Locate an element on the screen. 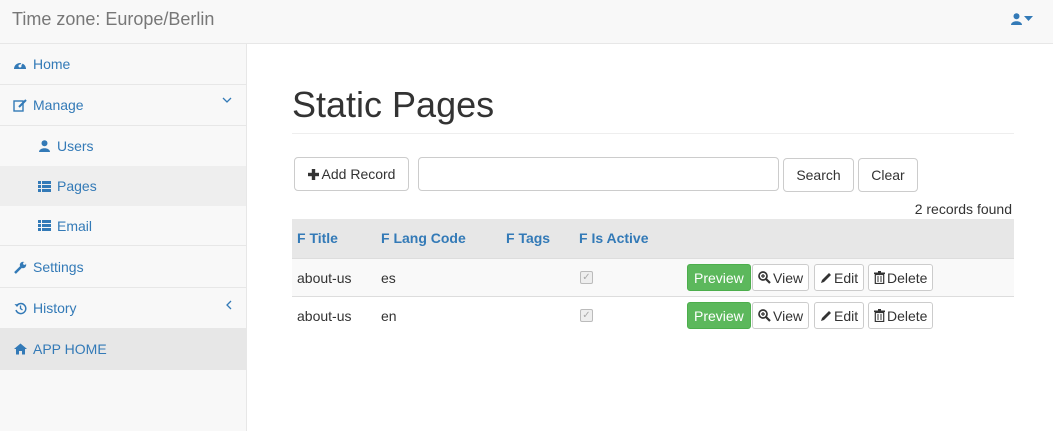  caret-down-icon is located at coordinates (1028, 18).